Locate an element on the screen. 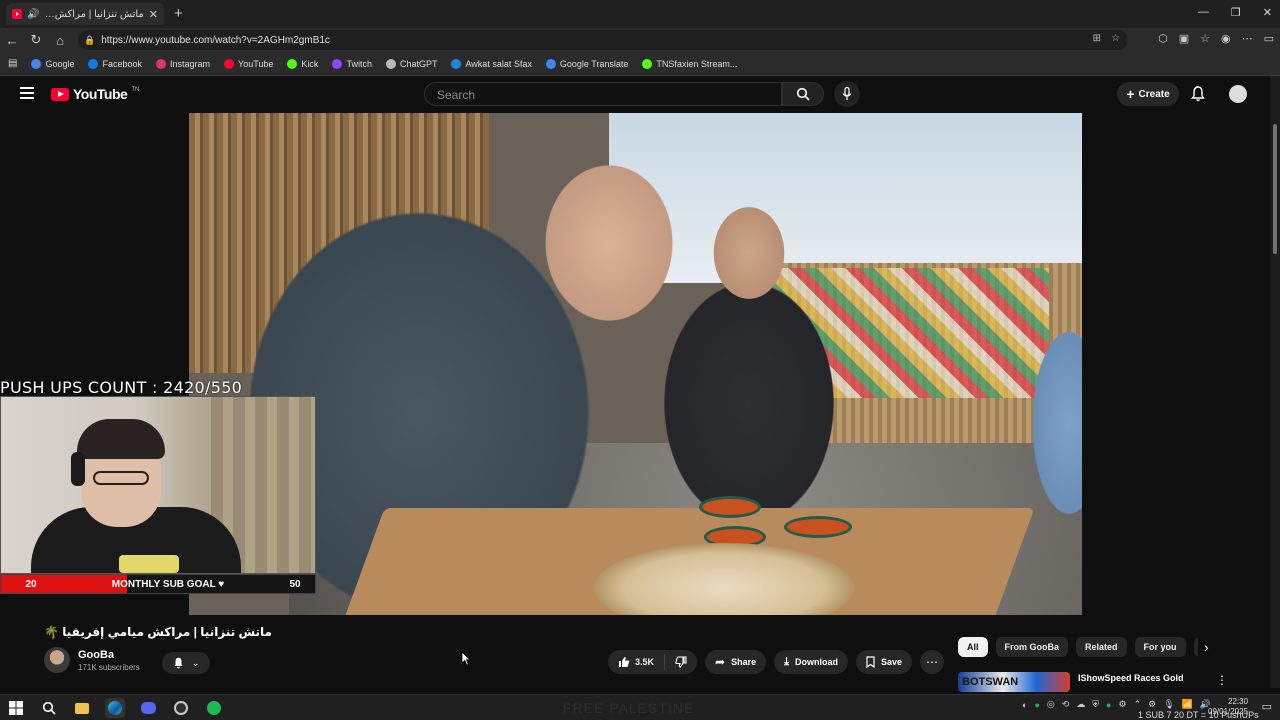  tray-spotify-icon: ● is located at coordinates (1108, 705).